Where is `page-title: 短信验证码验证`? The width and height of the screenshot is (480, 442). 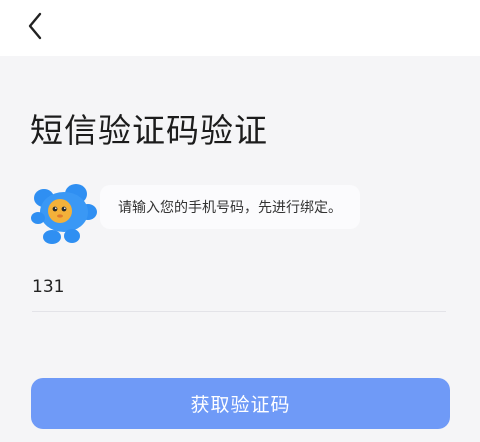
page-title: 短信验证码验证 is located at coordinates (149, 130).